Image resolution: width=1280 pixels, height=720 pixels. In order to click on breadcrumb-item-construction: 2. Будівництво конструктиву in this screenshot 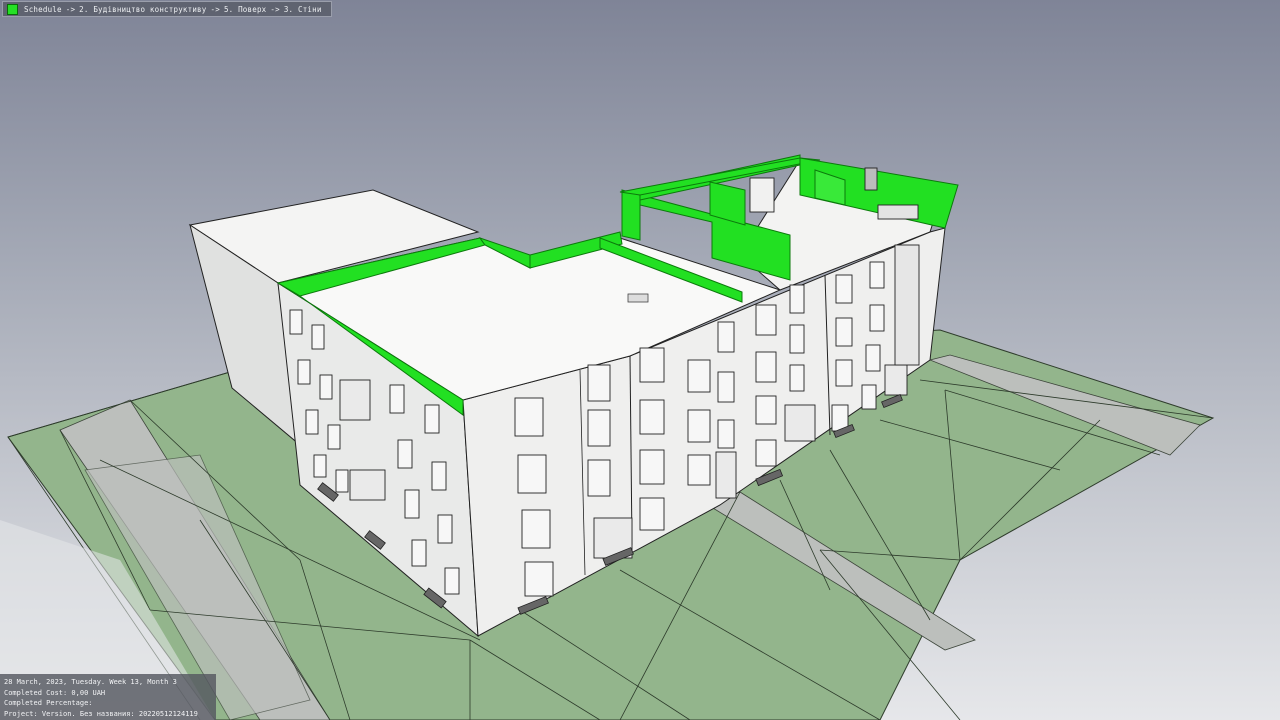, I will do `click(142, 9)`.